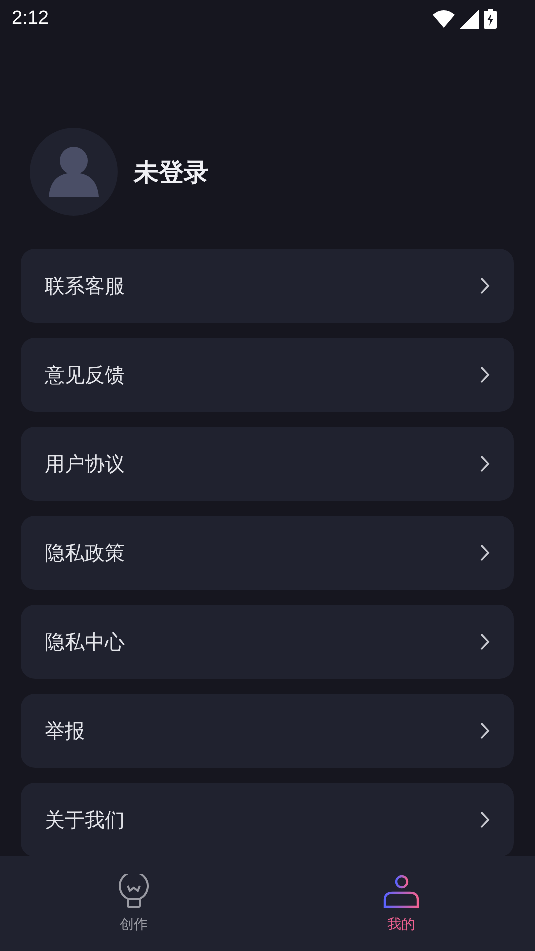 Image resolution: width=535 pixels, height=951 pixels. I want to click on menu-item: 意见反馈, so click(267, 375).